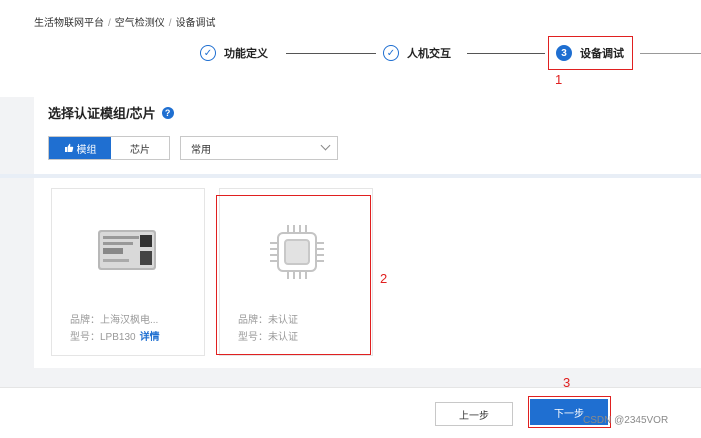  I want to click on annotation-label-3: 3, so click(567, 382).